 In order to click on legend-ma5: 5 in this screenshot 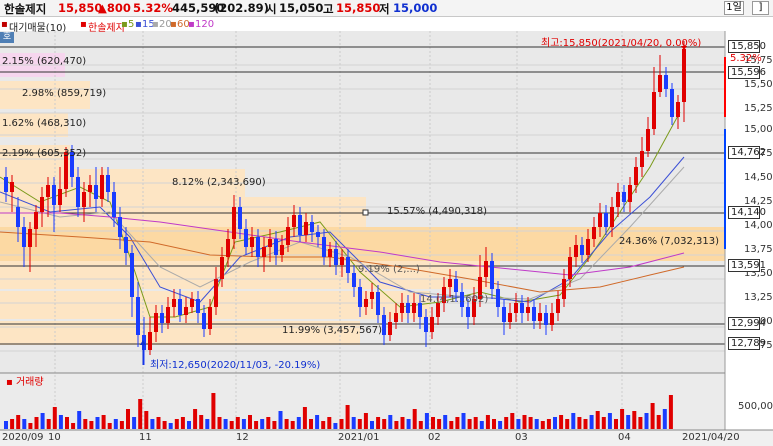, I will do `click(131, 24)`.